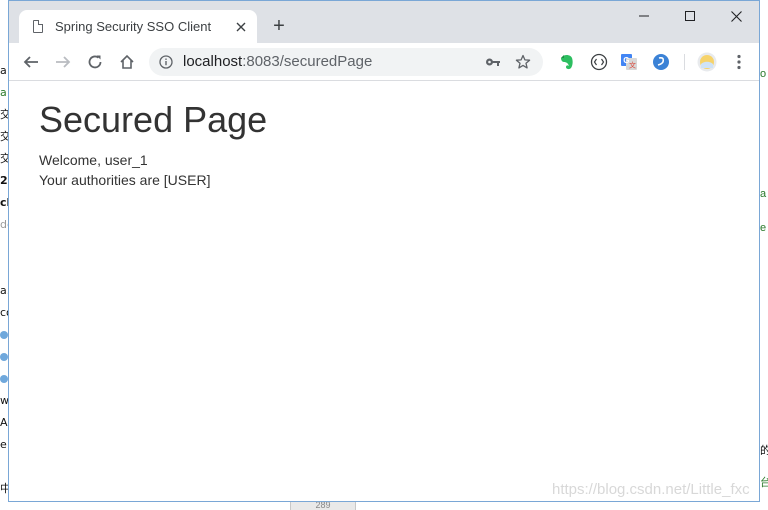 The width and height of the screenshot is (768, 510). What do you see at coordinates (153, 119) in the screenshot?
I see `page-title: Secured Page` at bounding box center [153, 119].